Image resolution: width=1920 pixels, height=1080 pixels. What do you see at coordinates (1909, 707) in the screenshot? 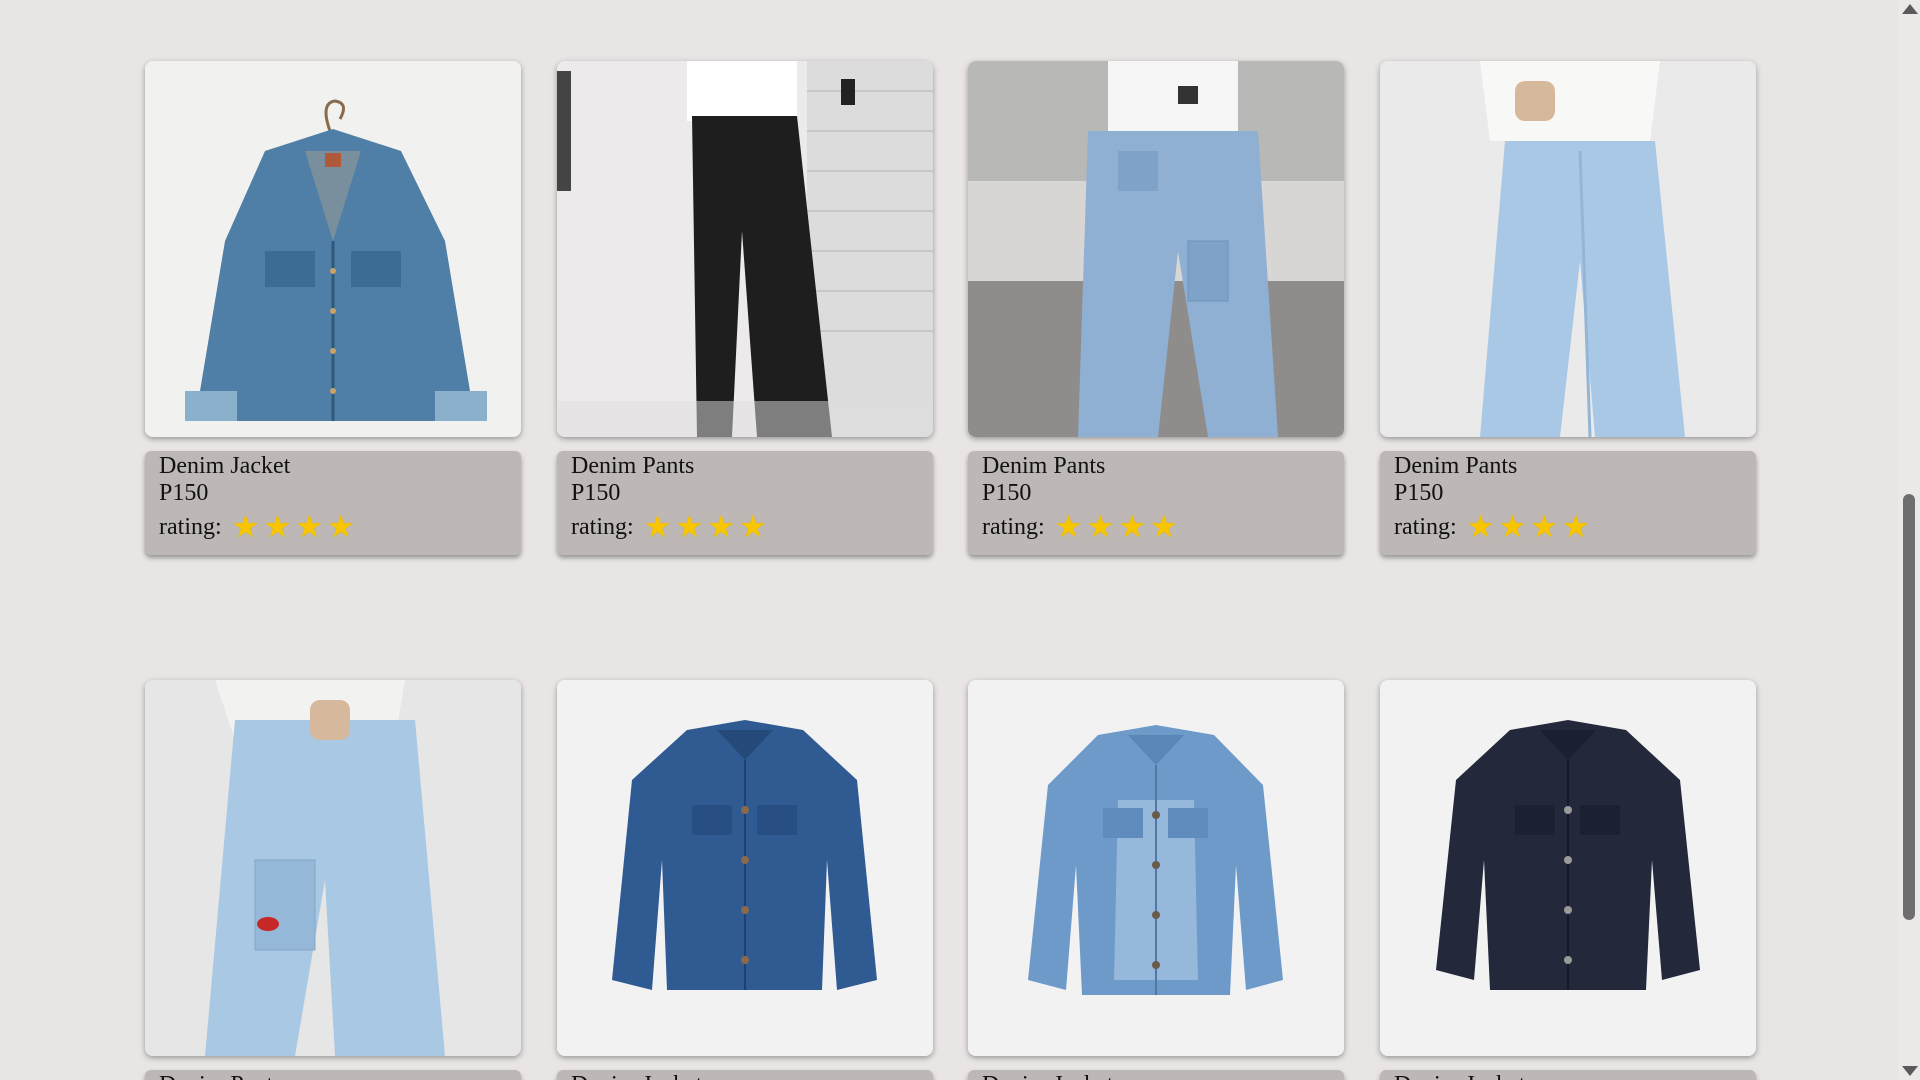
I see `scroll-thumb` at bounding box center [1909, 707].